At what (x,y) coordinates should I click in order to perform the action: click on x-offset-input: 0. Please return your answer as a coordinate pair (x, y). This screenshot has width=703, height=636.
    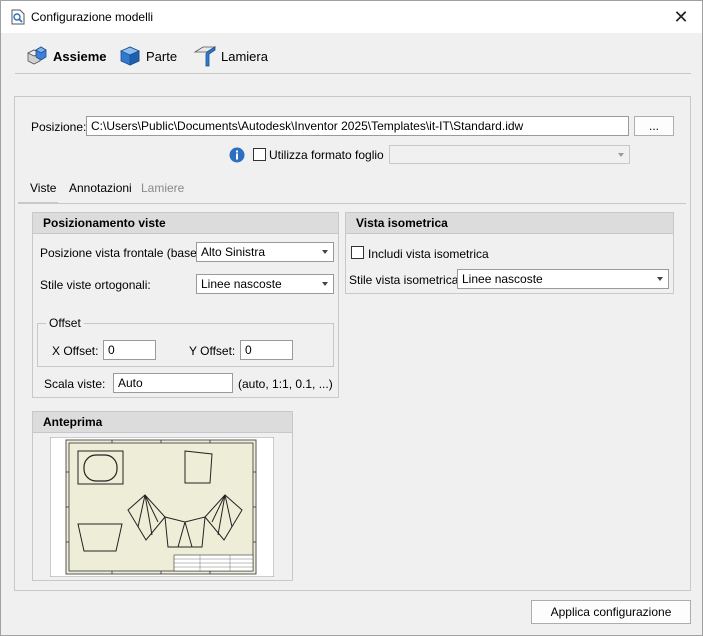
    Looking at the image, I should click on (129, 350).